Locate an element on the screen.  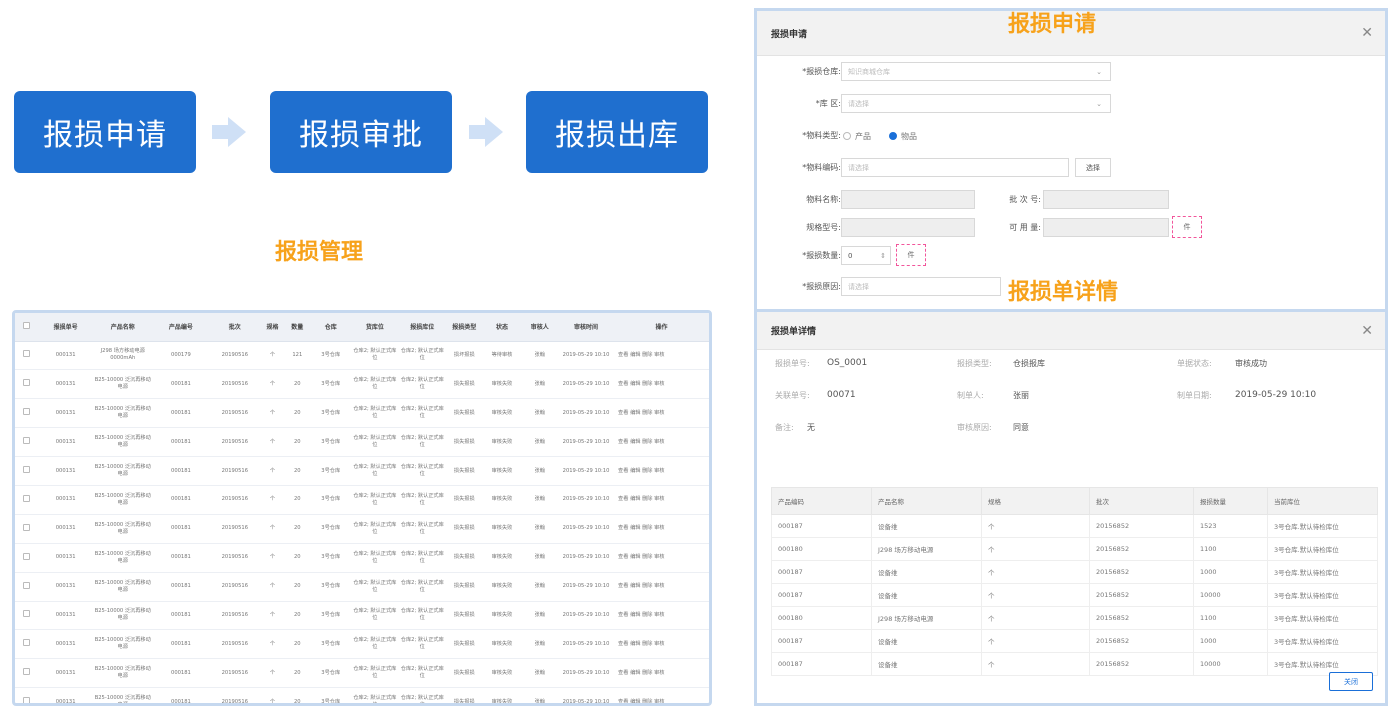
flow-step-approve: 报损审批 is located at coordinates (361, 132).